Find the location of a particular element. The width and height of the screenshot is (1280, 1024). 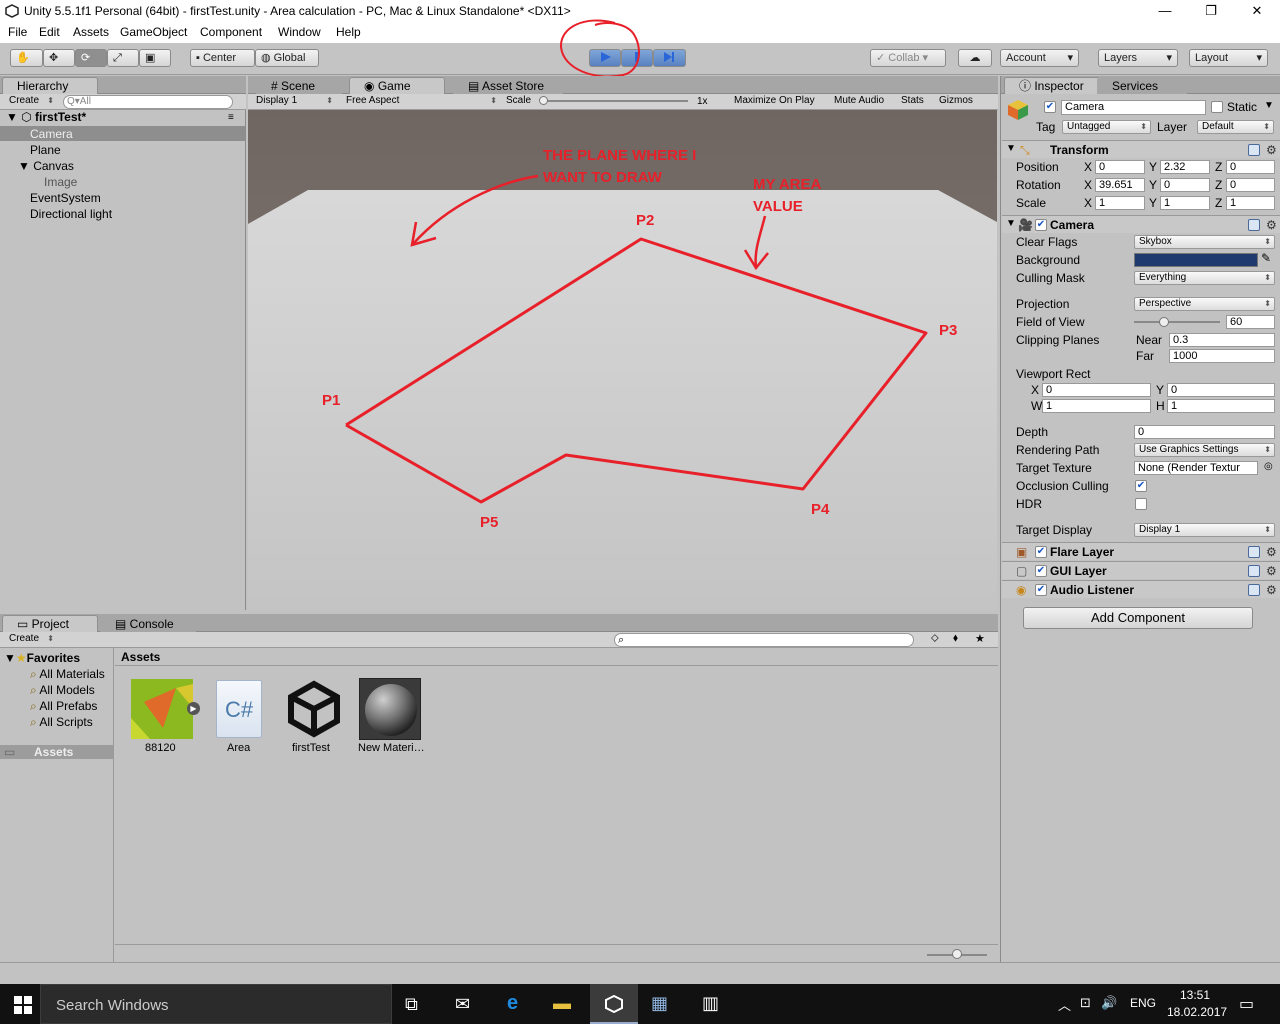

hierarchy-search-input: Q▾All is located at coordinates (148, 102).